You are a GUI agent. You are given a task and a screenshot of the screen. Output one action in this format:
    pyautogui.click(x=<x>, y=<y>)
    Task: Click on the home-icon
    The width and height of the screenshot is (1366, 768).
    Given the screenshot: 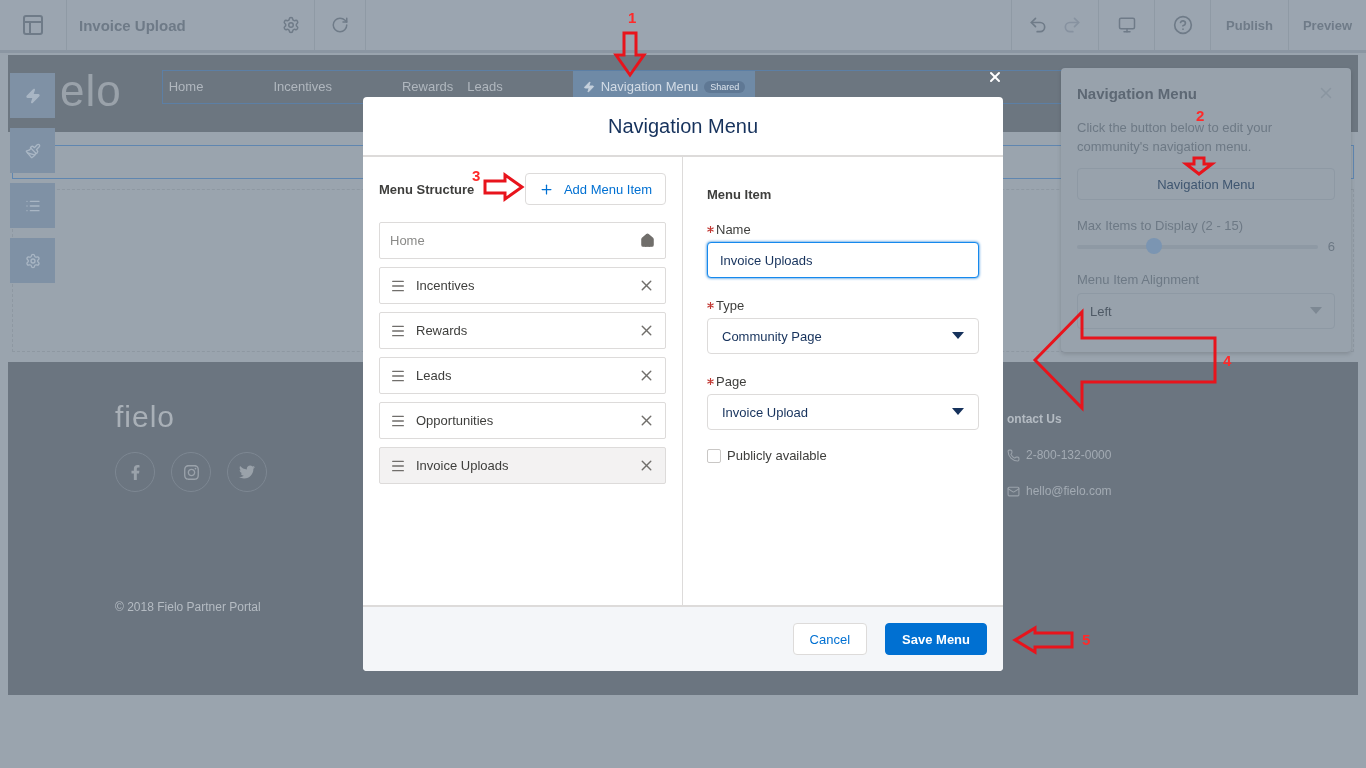 What is the action you would take?
    pyautogui.click(x=647, y=240)
    